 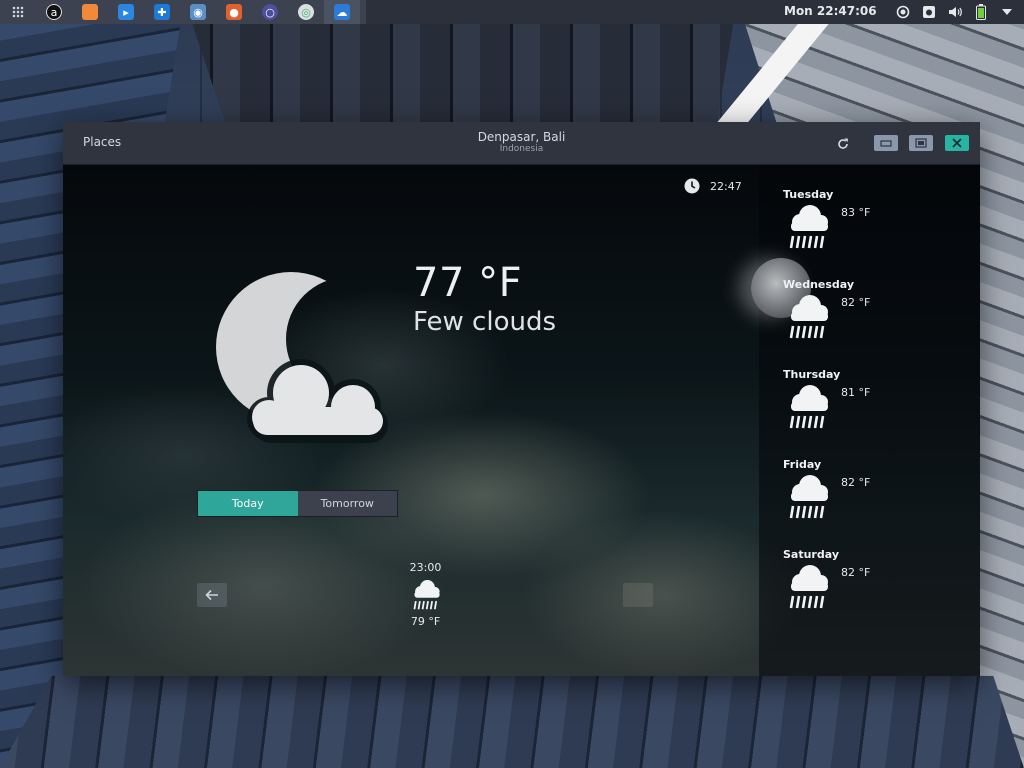 I want to click on close-icon, so click(x=957, y=143).